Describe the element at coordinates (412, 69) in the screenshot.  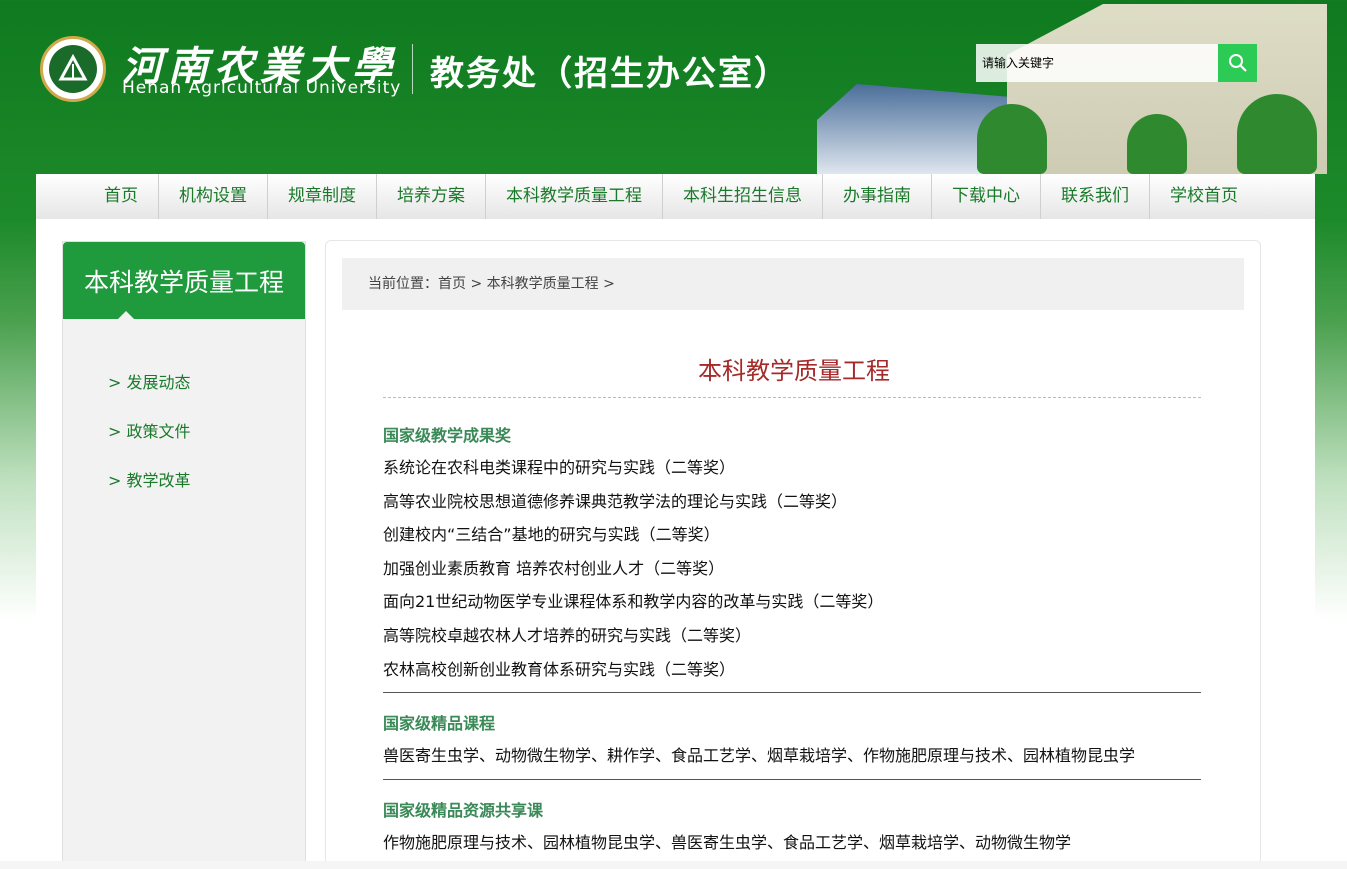
I see `header-divider` at that location.